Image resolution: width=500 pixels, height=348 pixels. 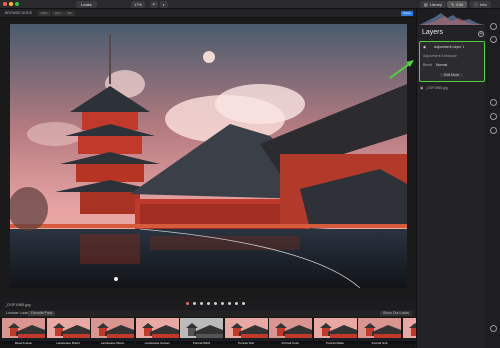 I want to click on base-layer-label: _DSF1985.jpg, so click(x=436, y=88).